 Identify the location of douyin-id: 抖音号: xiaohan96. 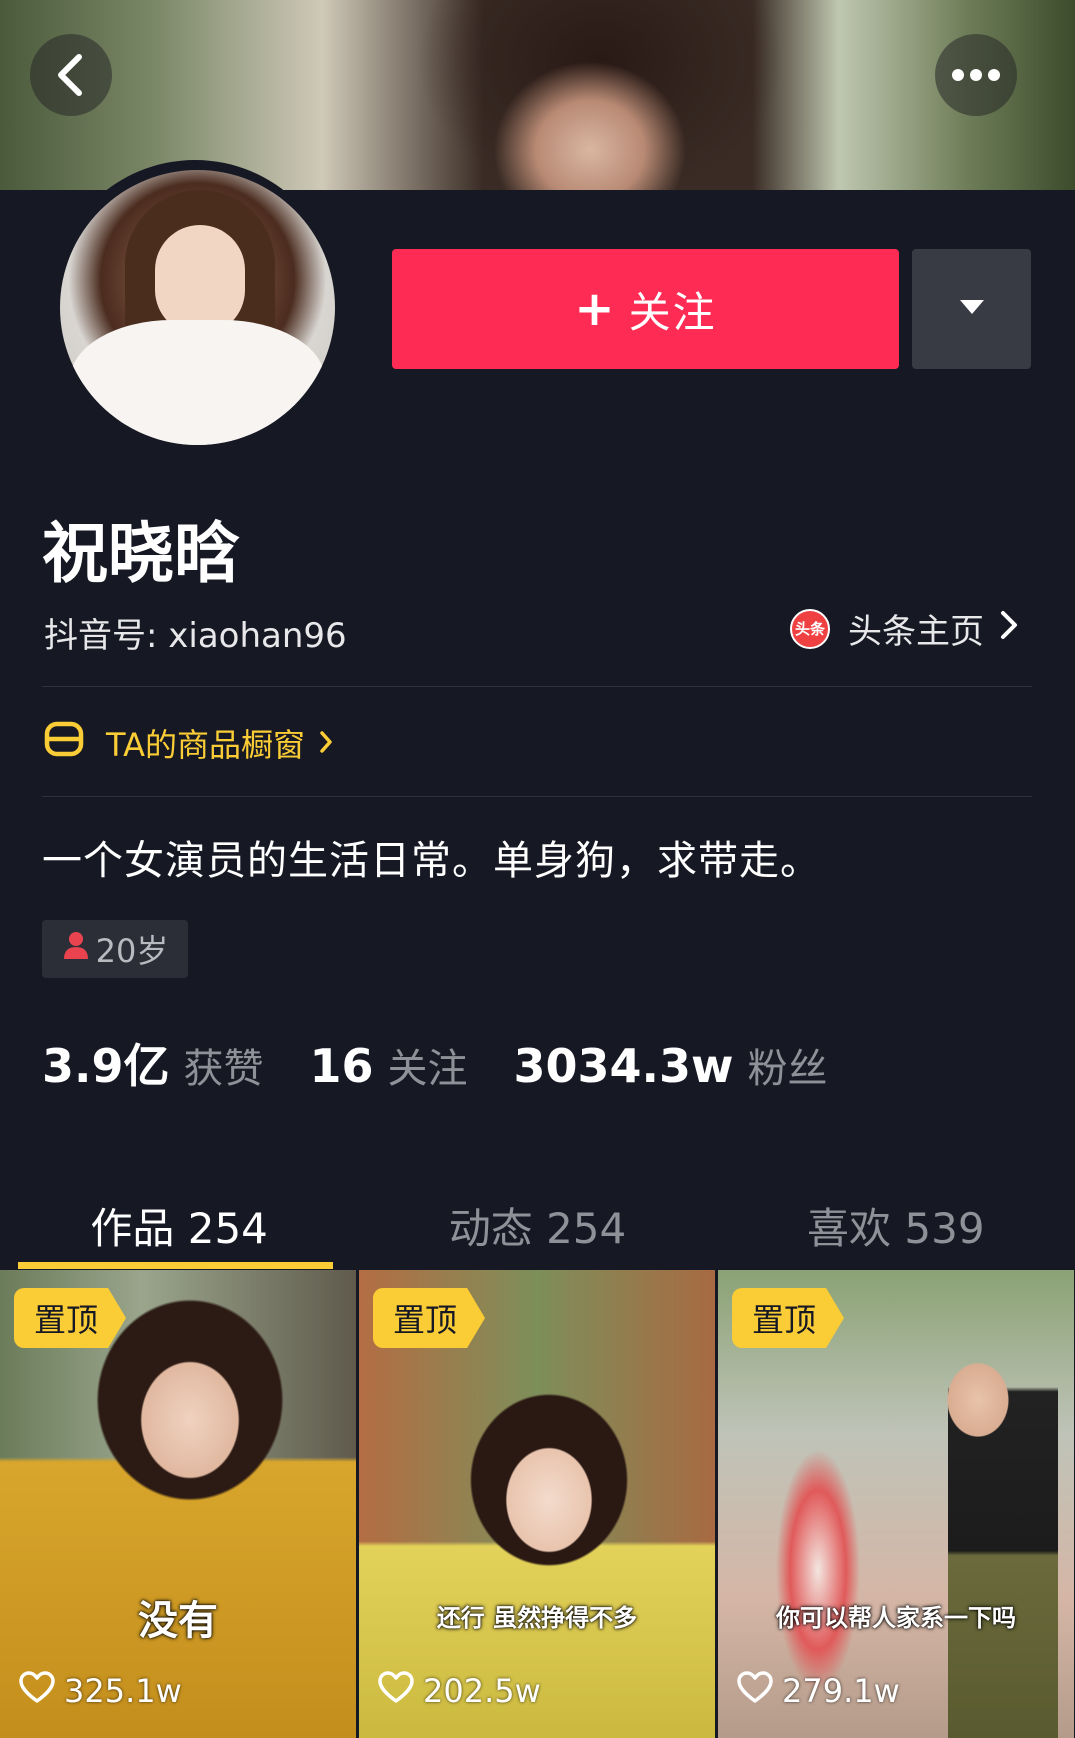
(195, 636).